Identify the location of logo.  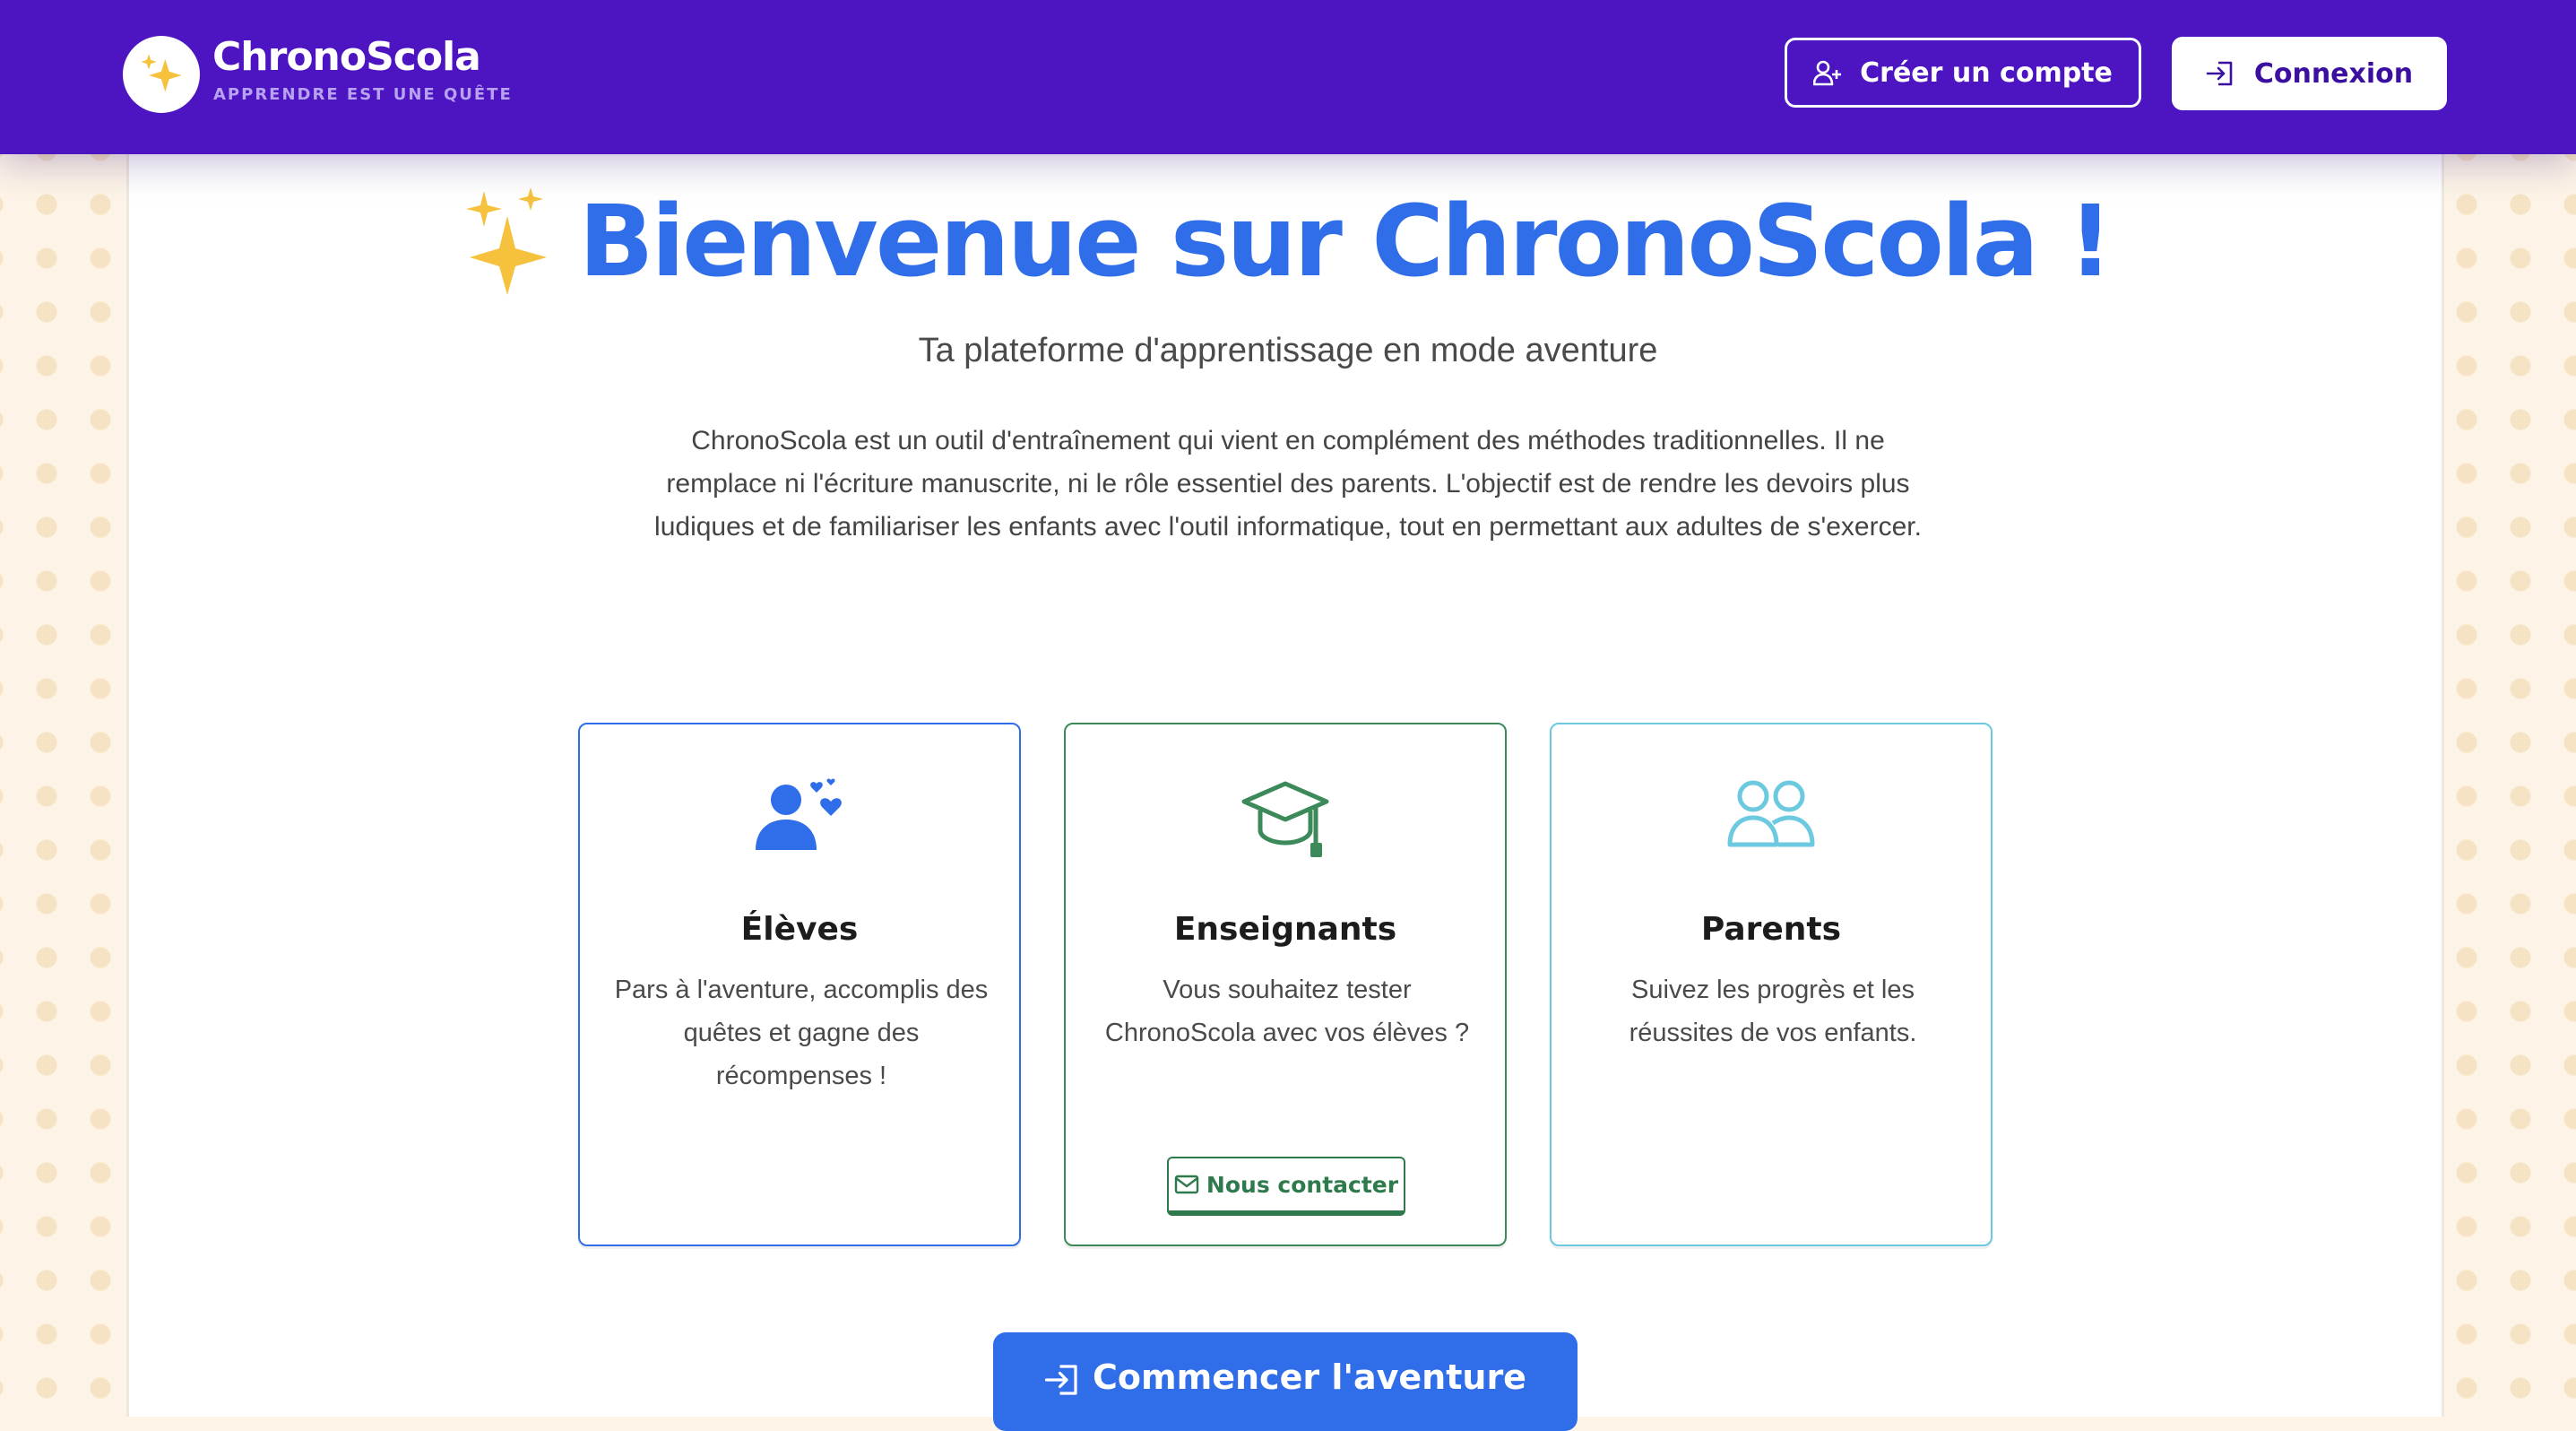
(161, 74).